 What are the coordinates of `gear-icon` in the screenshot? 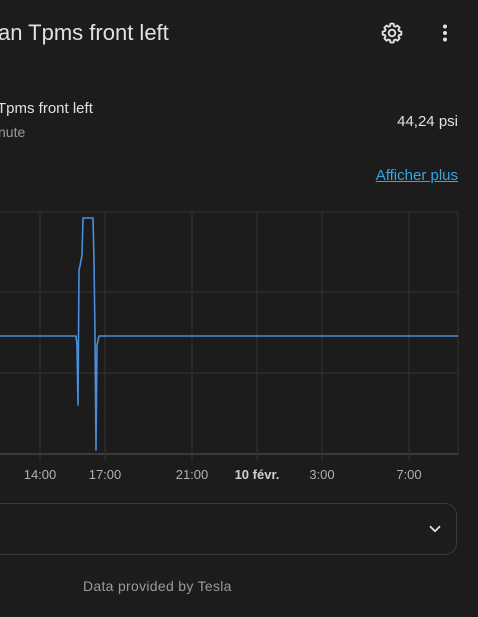 It's located at (392, 33).